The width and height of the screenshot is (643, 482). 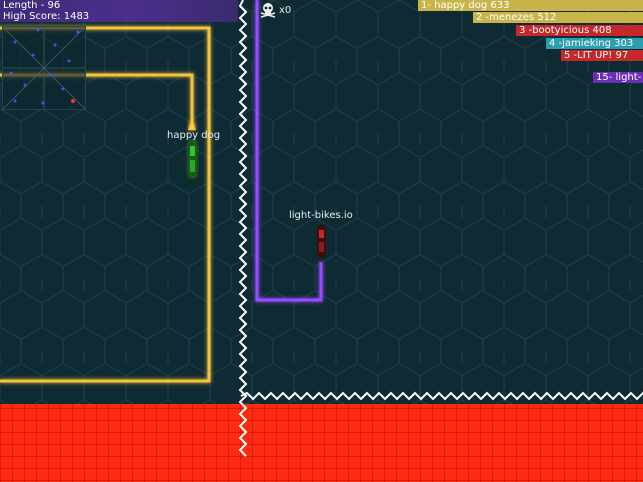 What do you see at coordinates (119, 11) in the screenshot?
I see `stats-panel: Length - 96 High Score: 1483` at bounding box center [119, 11].